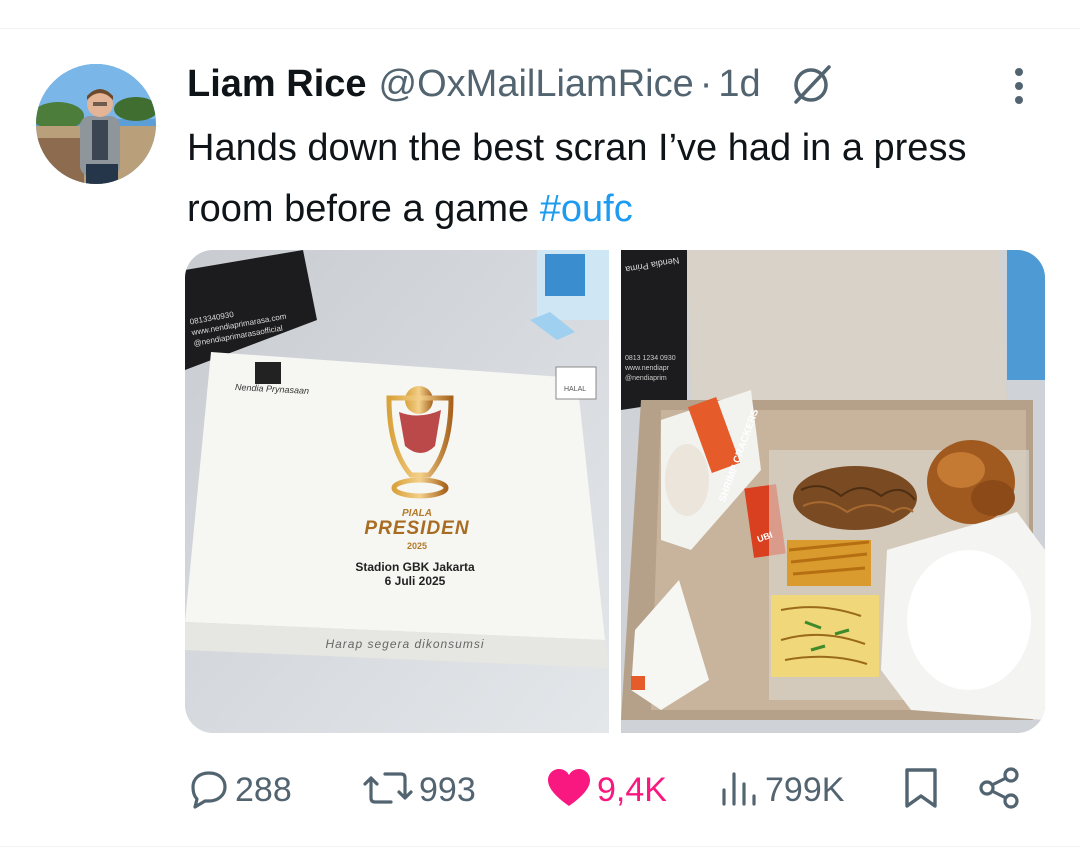  Describe the element at coordinates (536, 84) in the screenshot. I see `author-handle: @OxMailLiamRice` at that location.